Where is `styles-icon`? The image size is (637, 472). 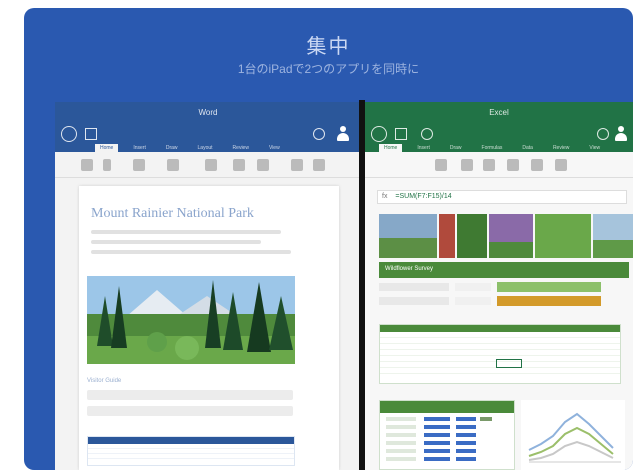 styles-icon is located at coordinates (263, 165).